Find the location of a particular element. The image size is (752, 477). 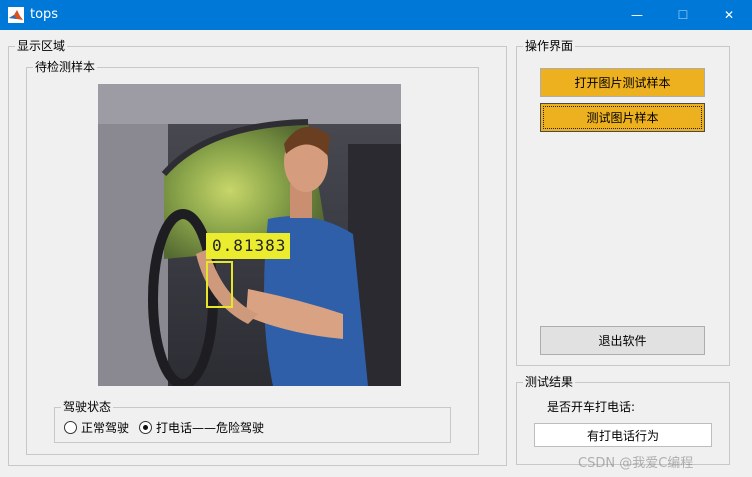

detection-bounding-box is located at coordinates (219, 284).